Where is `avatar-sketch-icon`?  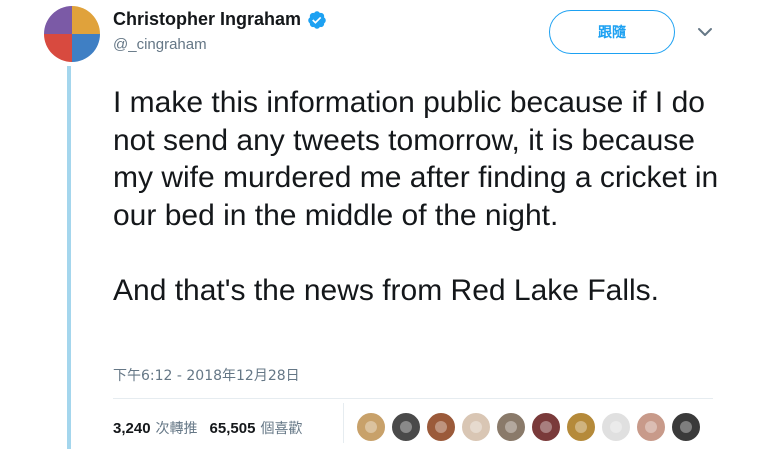 avatar-sketch-icon is located at coordinates (616, 427).